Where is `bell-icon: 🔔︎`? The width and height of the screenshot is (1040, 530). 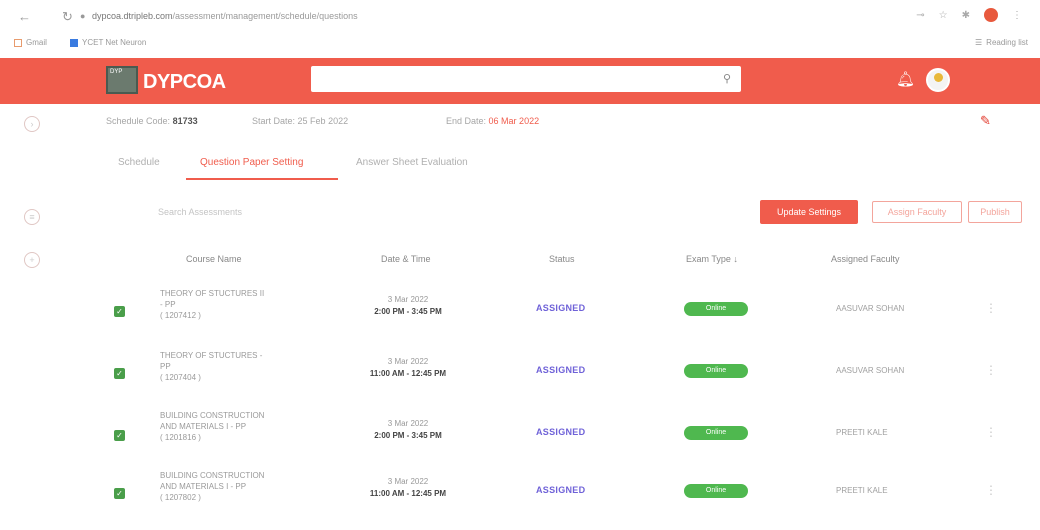 bell-icon: 🔔︎ is located at coordinates (905, 79).